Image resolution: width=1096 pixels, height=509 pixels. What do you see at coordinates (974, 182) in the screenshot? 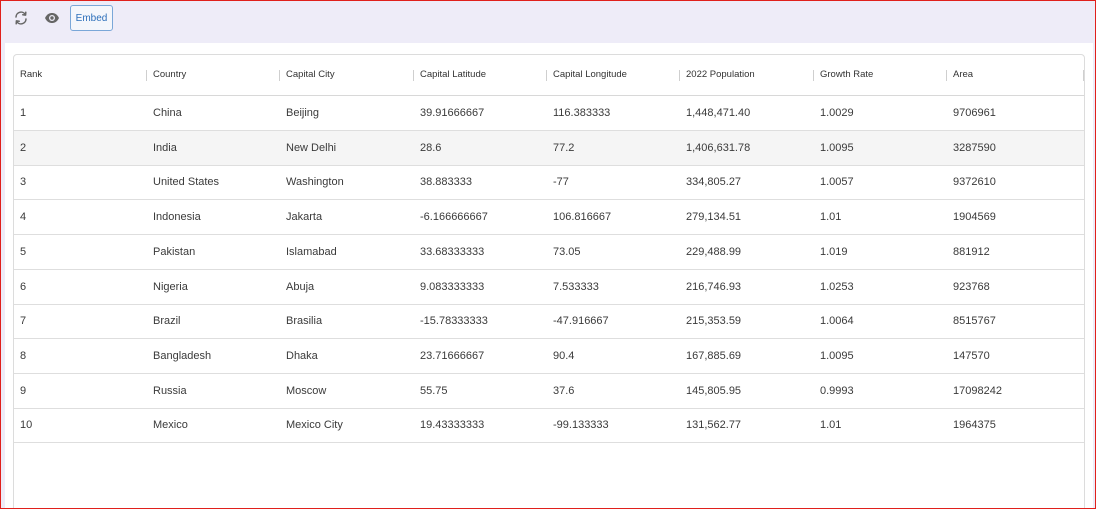
I see `cell-area: 9372610` at bounding box center [974, 182].